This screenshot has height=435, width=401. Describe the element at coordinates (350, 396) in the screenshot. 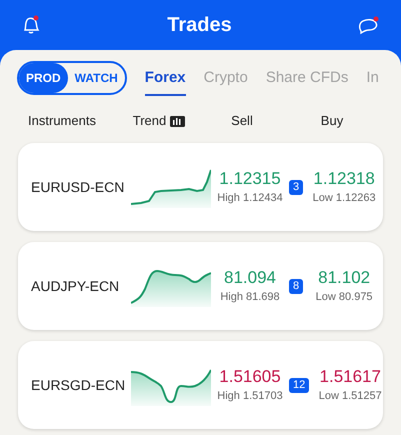

I see `low-price: Low 1.51257` at that location.